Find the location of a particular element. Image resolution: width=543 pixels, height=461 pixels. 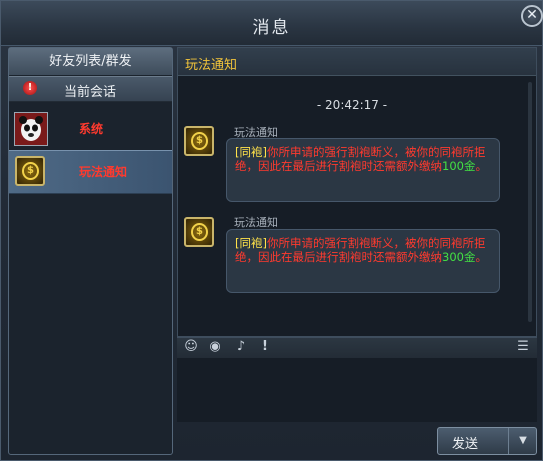

close-button: ✕ is located at coordinates (532, 16).